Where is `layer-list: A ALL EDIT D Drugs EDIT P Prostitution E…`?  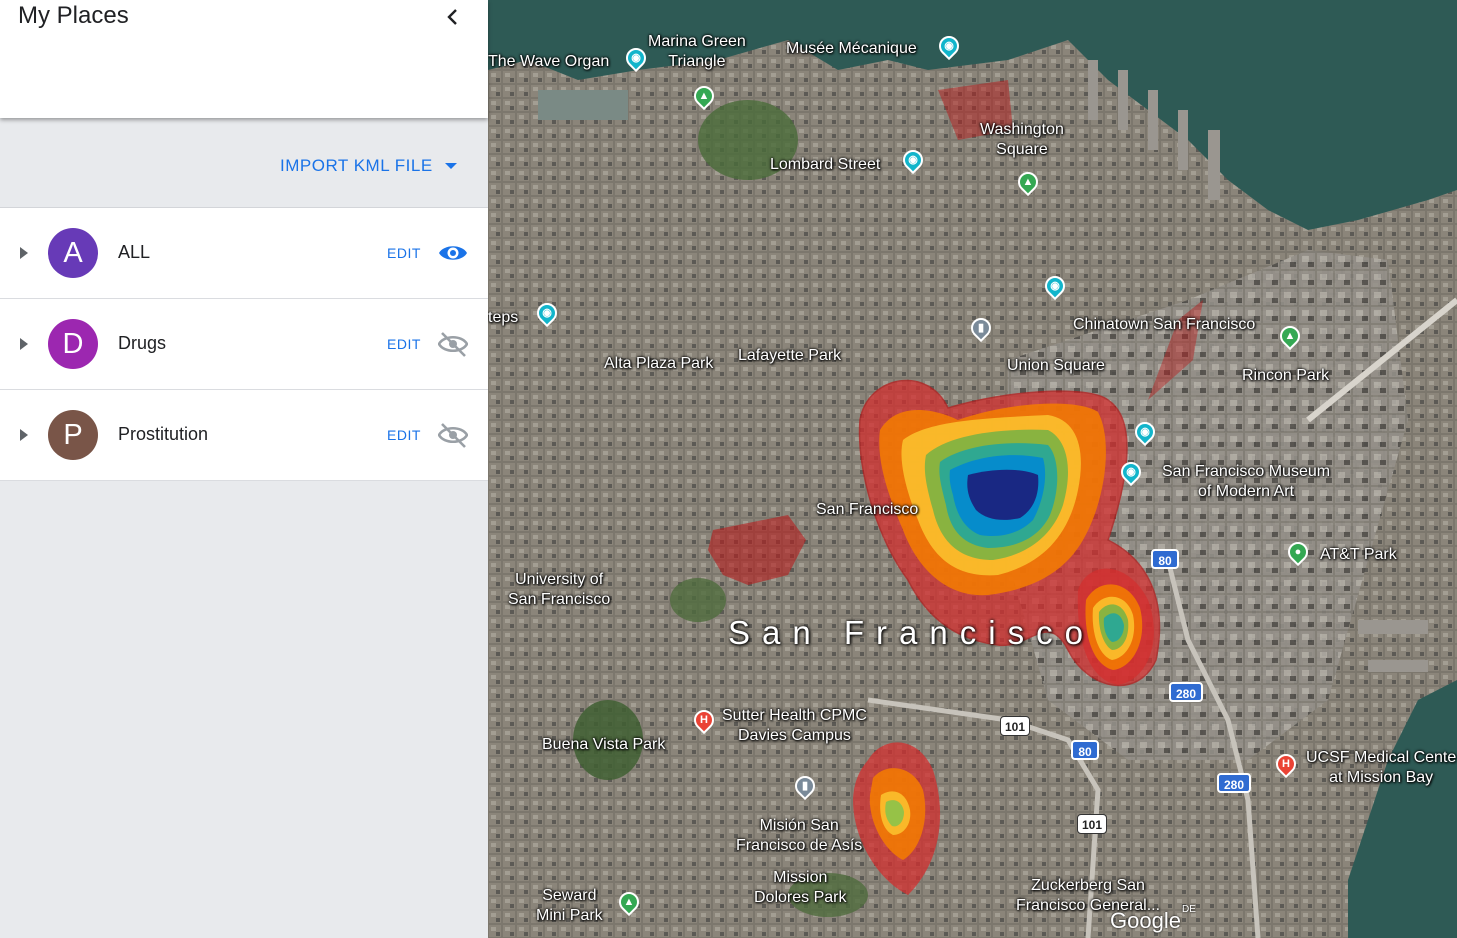 layer-list: A ALL EDIT D Drugs EDIT P Prostitution E… is located at coordinates (244, 344).